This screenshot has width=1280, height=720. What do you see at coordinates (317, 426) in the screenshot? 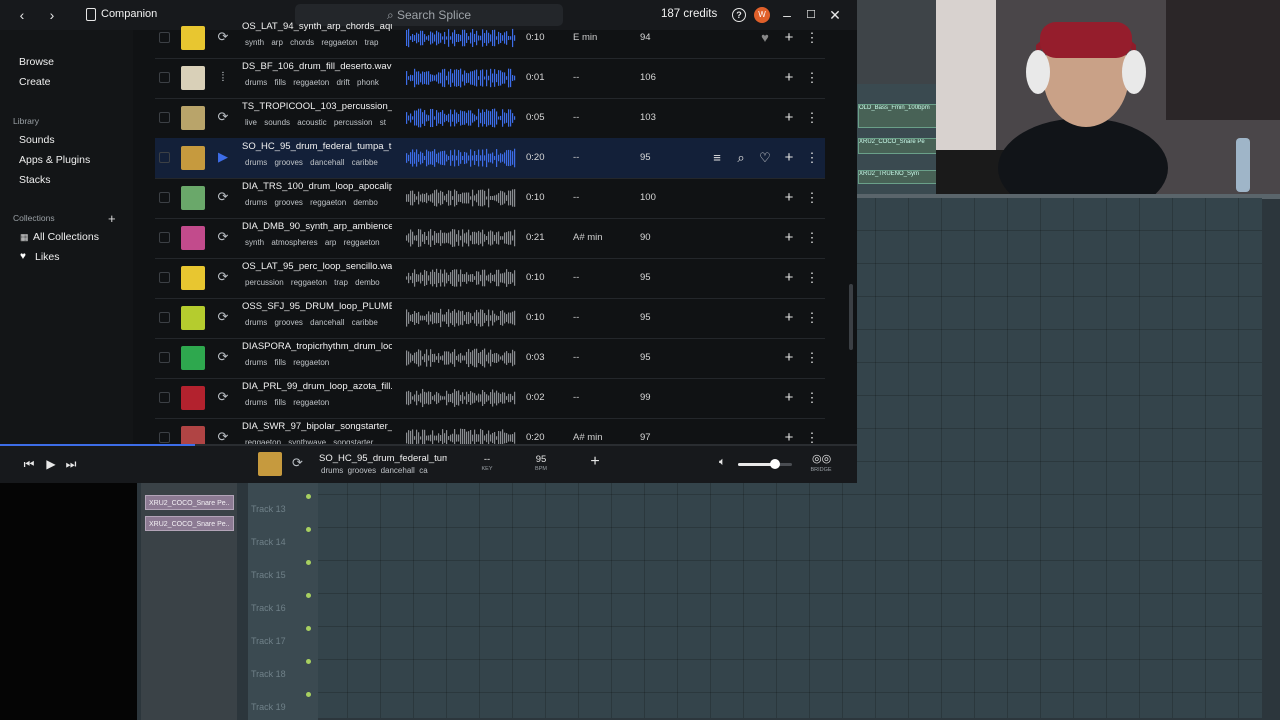
I see `sample-name: DIA_SWR_97_bipolar_songstarter_i` at bounding box center [317, 426].